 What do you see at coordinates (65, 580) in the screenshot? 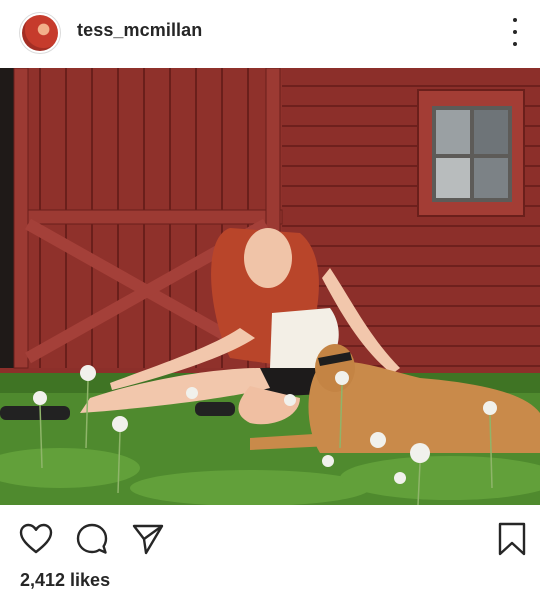
I see `likes-count: 2,412 likes` at bounding box center [65, 580].